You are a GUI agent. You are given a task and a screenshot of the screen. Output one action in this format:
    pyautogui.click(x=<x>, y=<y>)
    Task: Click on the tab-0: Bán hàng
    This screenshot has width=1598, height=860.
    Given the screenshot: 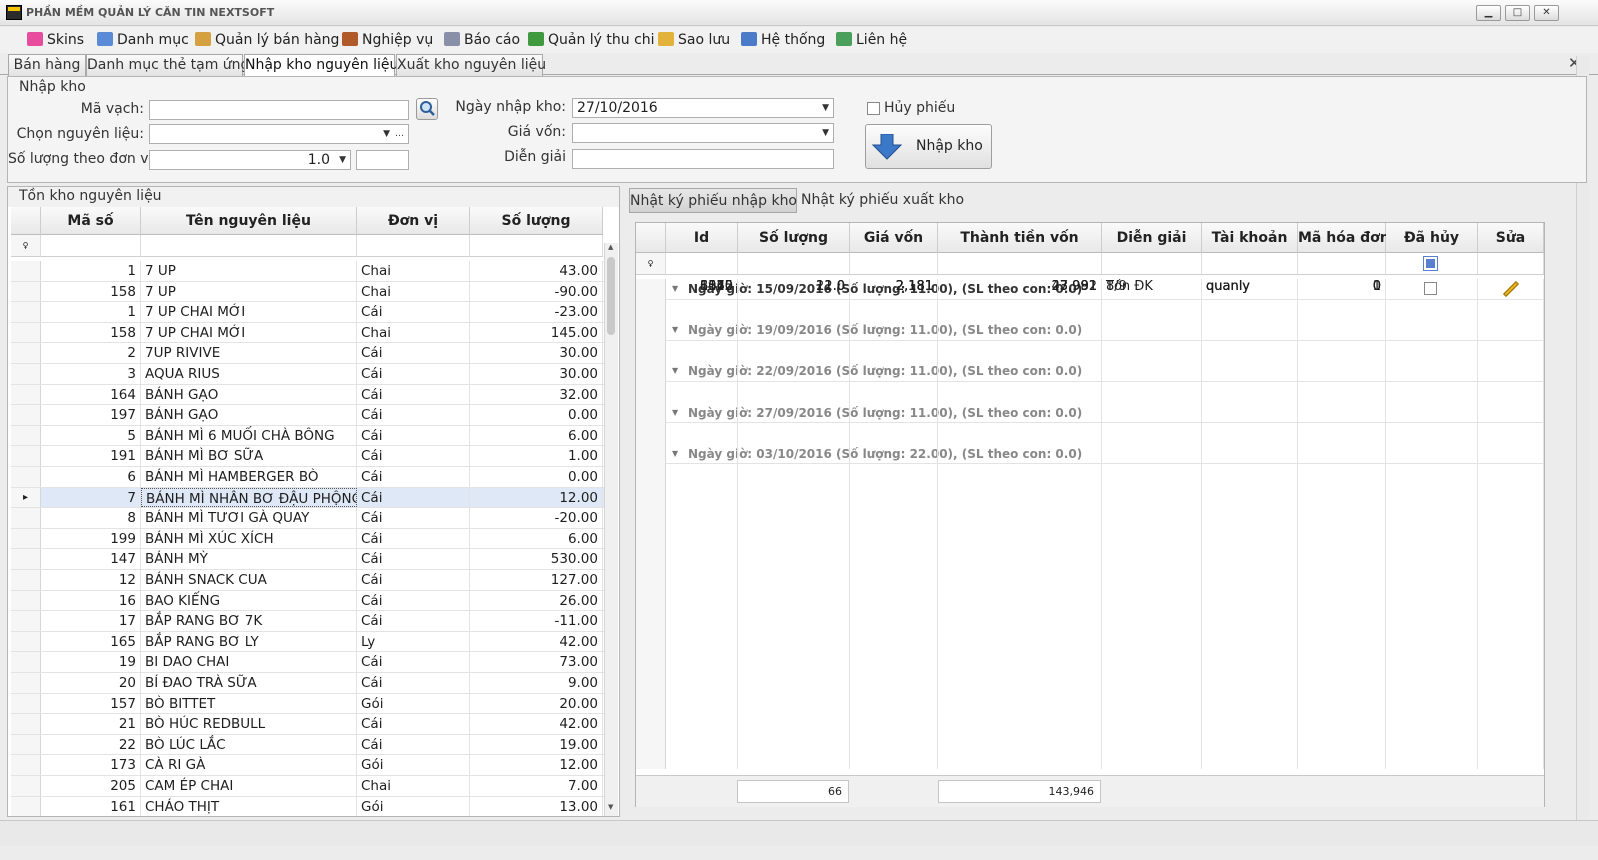 What is the action you would take?
    pyautogui.click(x=47, y=65)
    